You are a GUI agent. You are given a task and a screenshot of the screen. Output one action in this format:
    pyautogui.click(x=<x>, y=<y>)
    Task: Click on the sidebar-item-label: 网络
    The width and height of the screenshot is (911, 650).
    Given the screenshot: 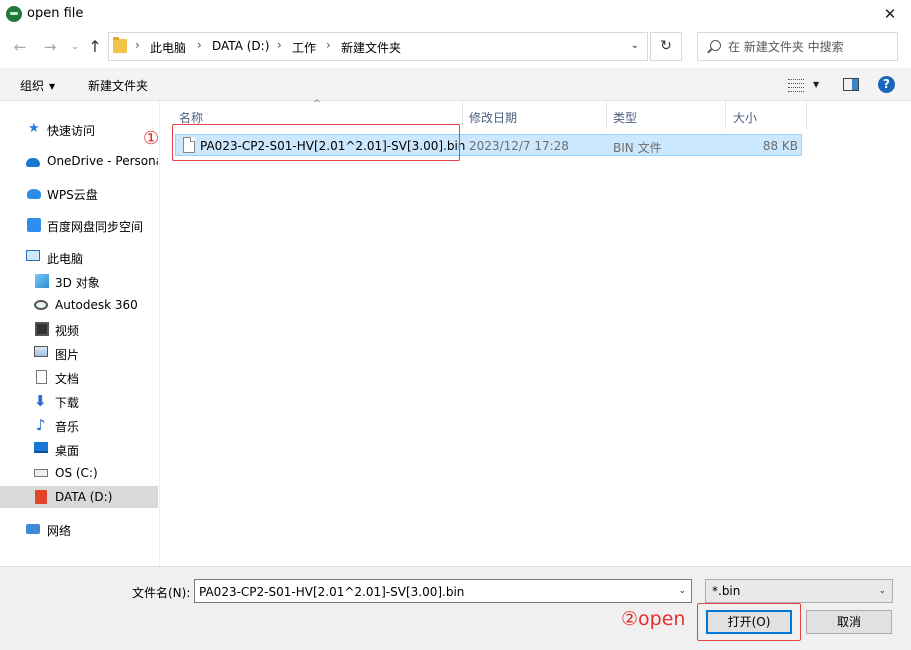 What is the action you would take?
    pyautogui.click(x=59, y=531)
    